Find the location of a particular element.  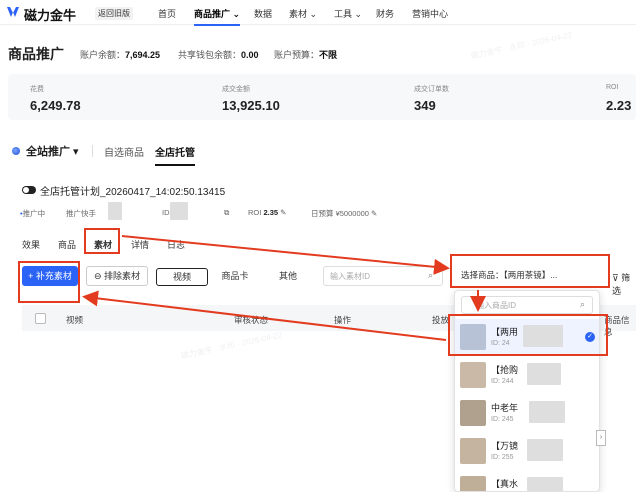

arrow-back-to-add is located at coordinates (264, 315).